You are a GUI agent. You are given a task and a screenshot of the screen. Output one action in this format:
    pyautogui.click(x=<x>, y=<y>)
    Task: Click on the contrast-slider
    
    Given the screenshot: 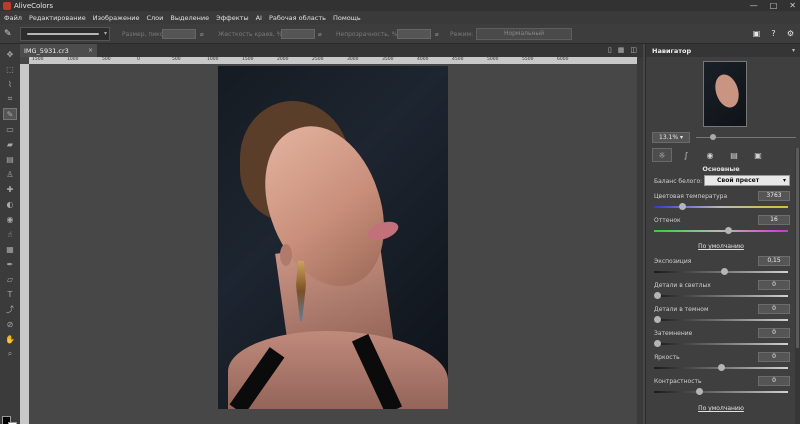 What is the action you would take?
    pyautogui.click(x=721, y=391)
    